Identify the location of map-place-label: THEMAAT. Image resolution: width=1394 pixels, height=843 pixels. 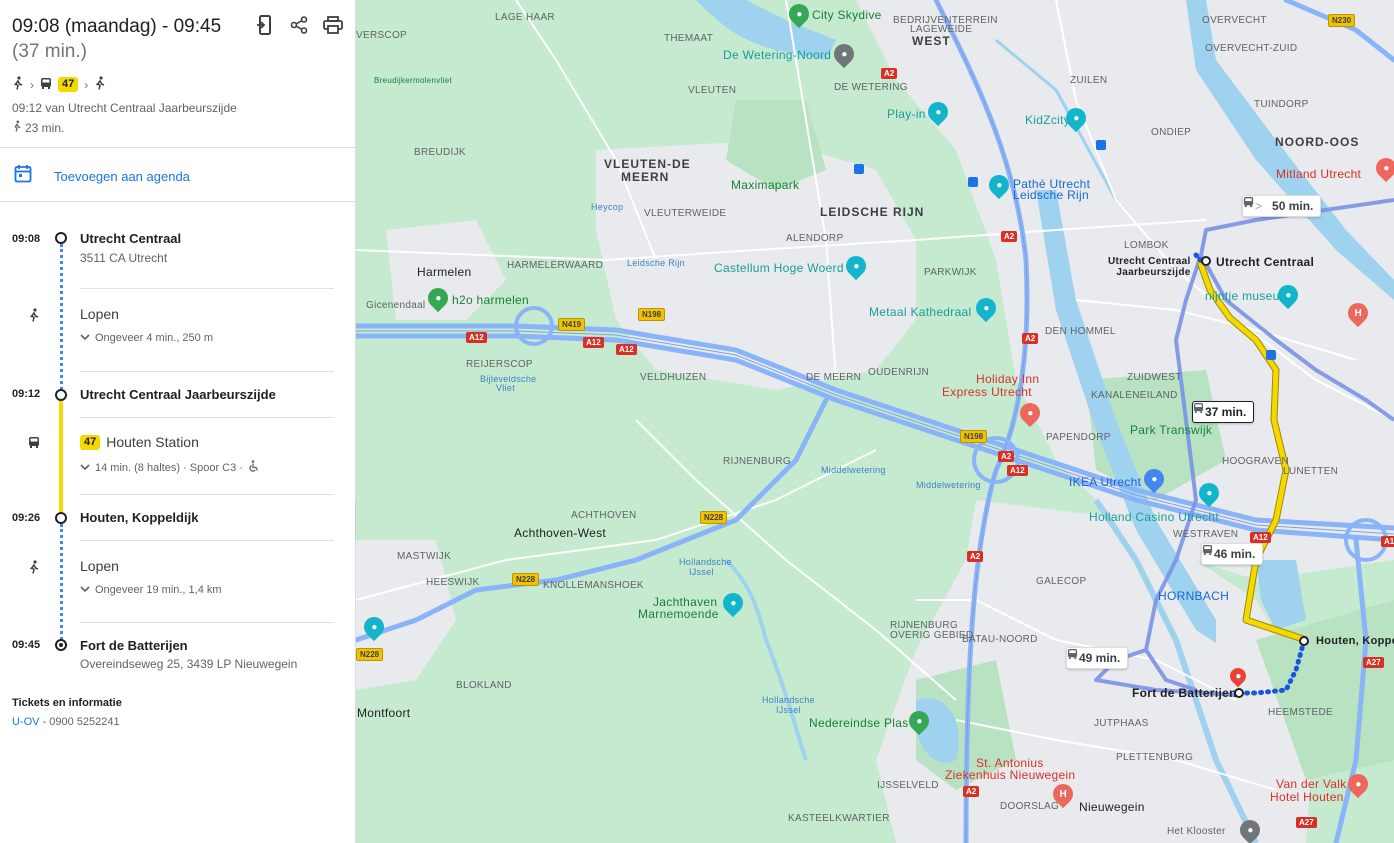
(689, 38).